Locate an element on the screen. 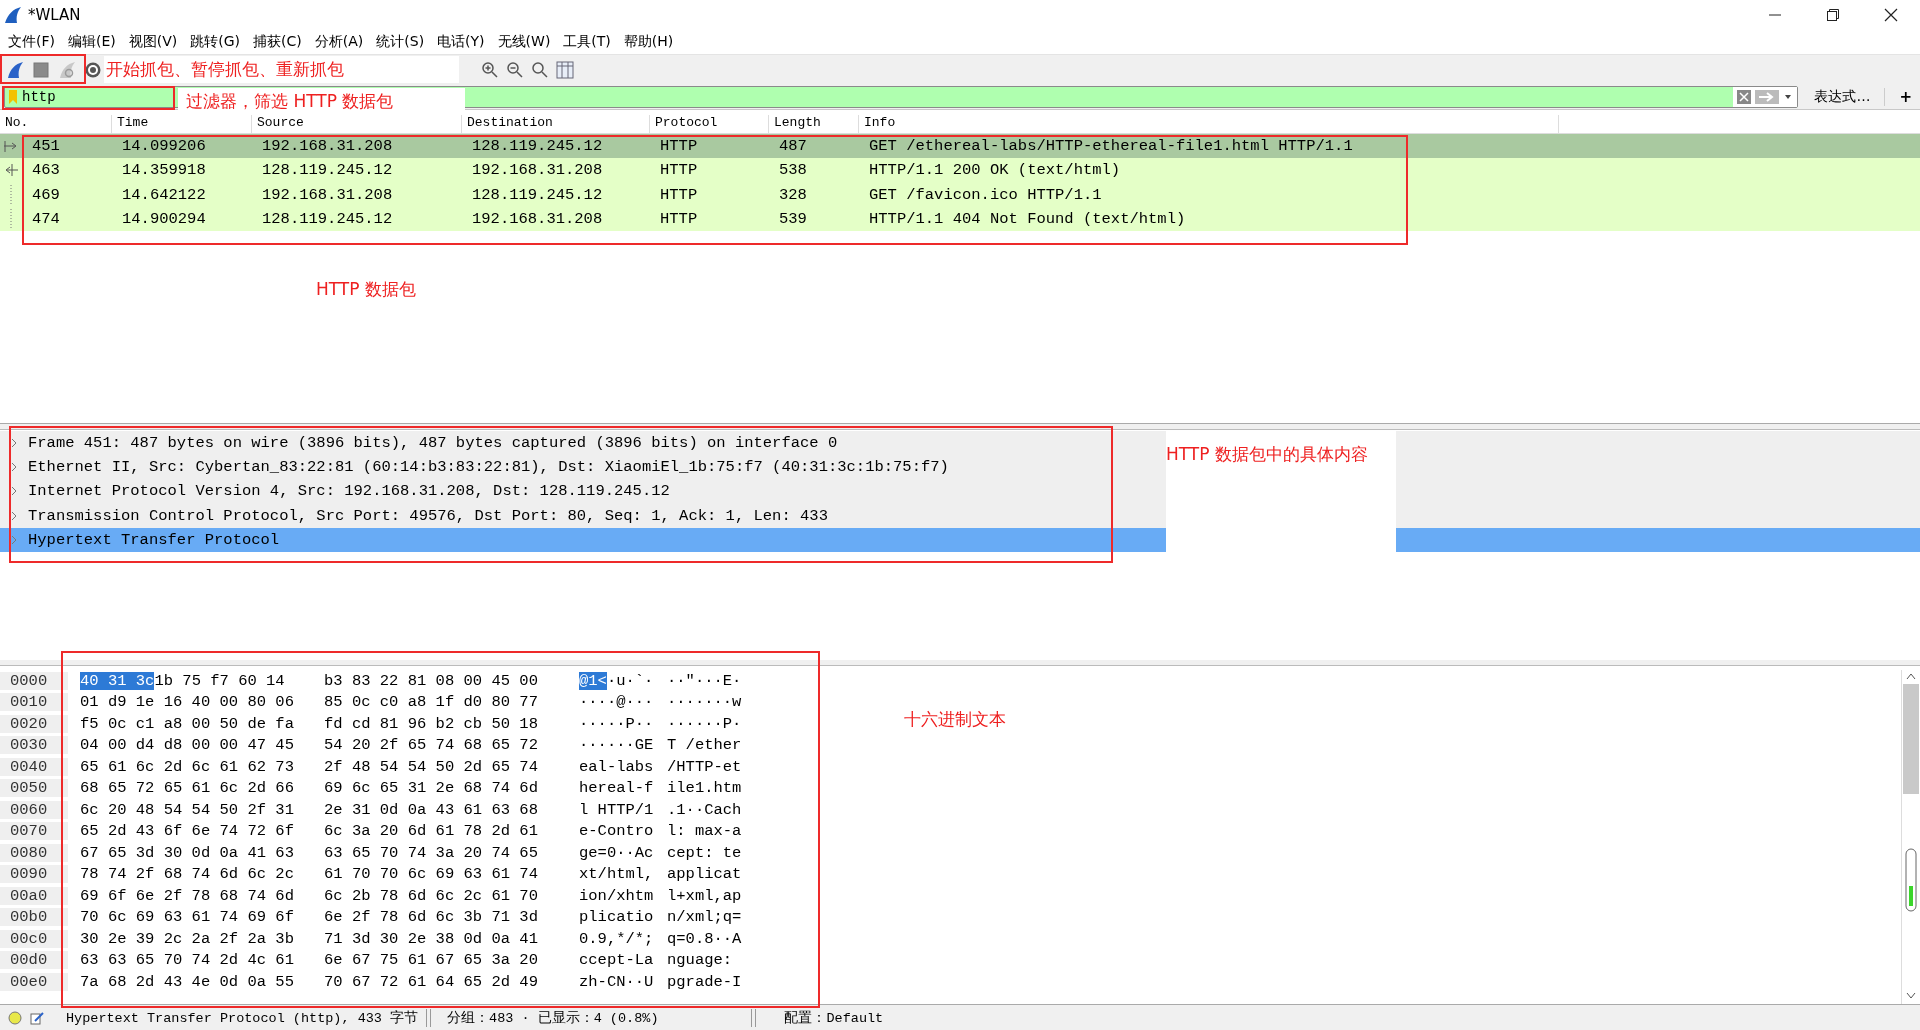  ascii-text: .1··Cach is located at coordinates (704, 809).